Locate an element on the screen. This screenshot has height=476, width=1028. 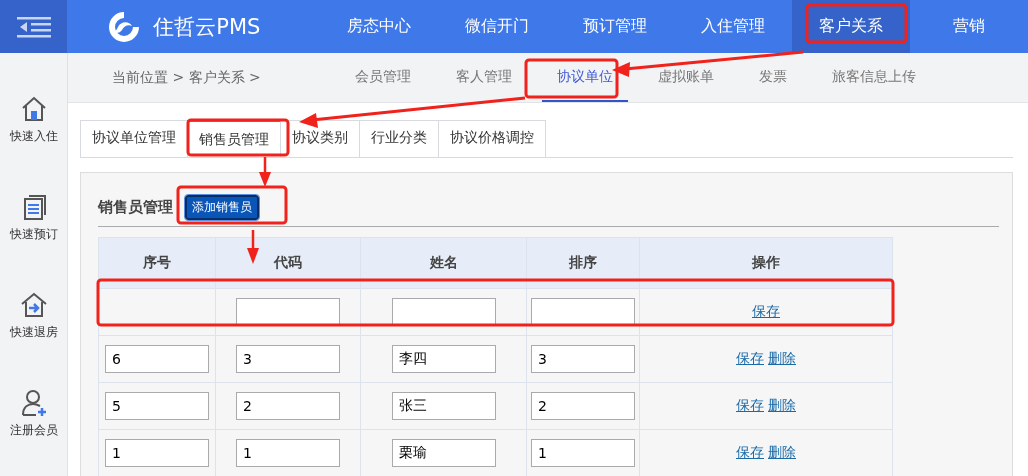
nav-item: 房态中心 is located at coordinates (379, 26).